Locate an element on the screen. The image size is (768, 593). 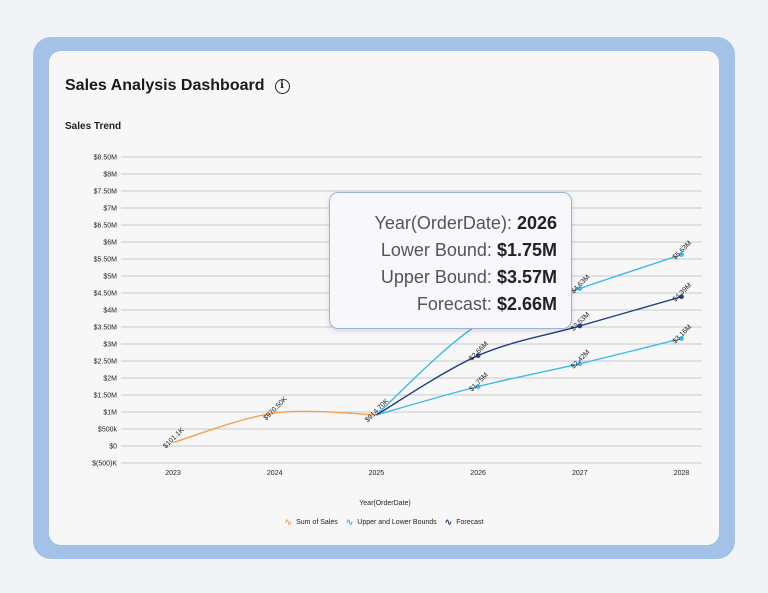
data-label: $5.63M is located at coordinates (683, 251).